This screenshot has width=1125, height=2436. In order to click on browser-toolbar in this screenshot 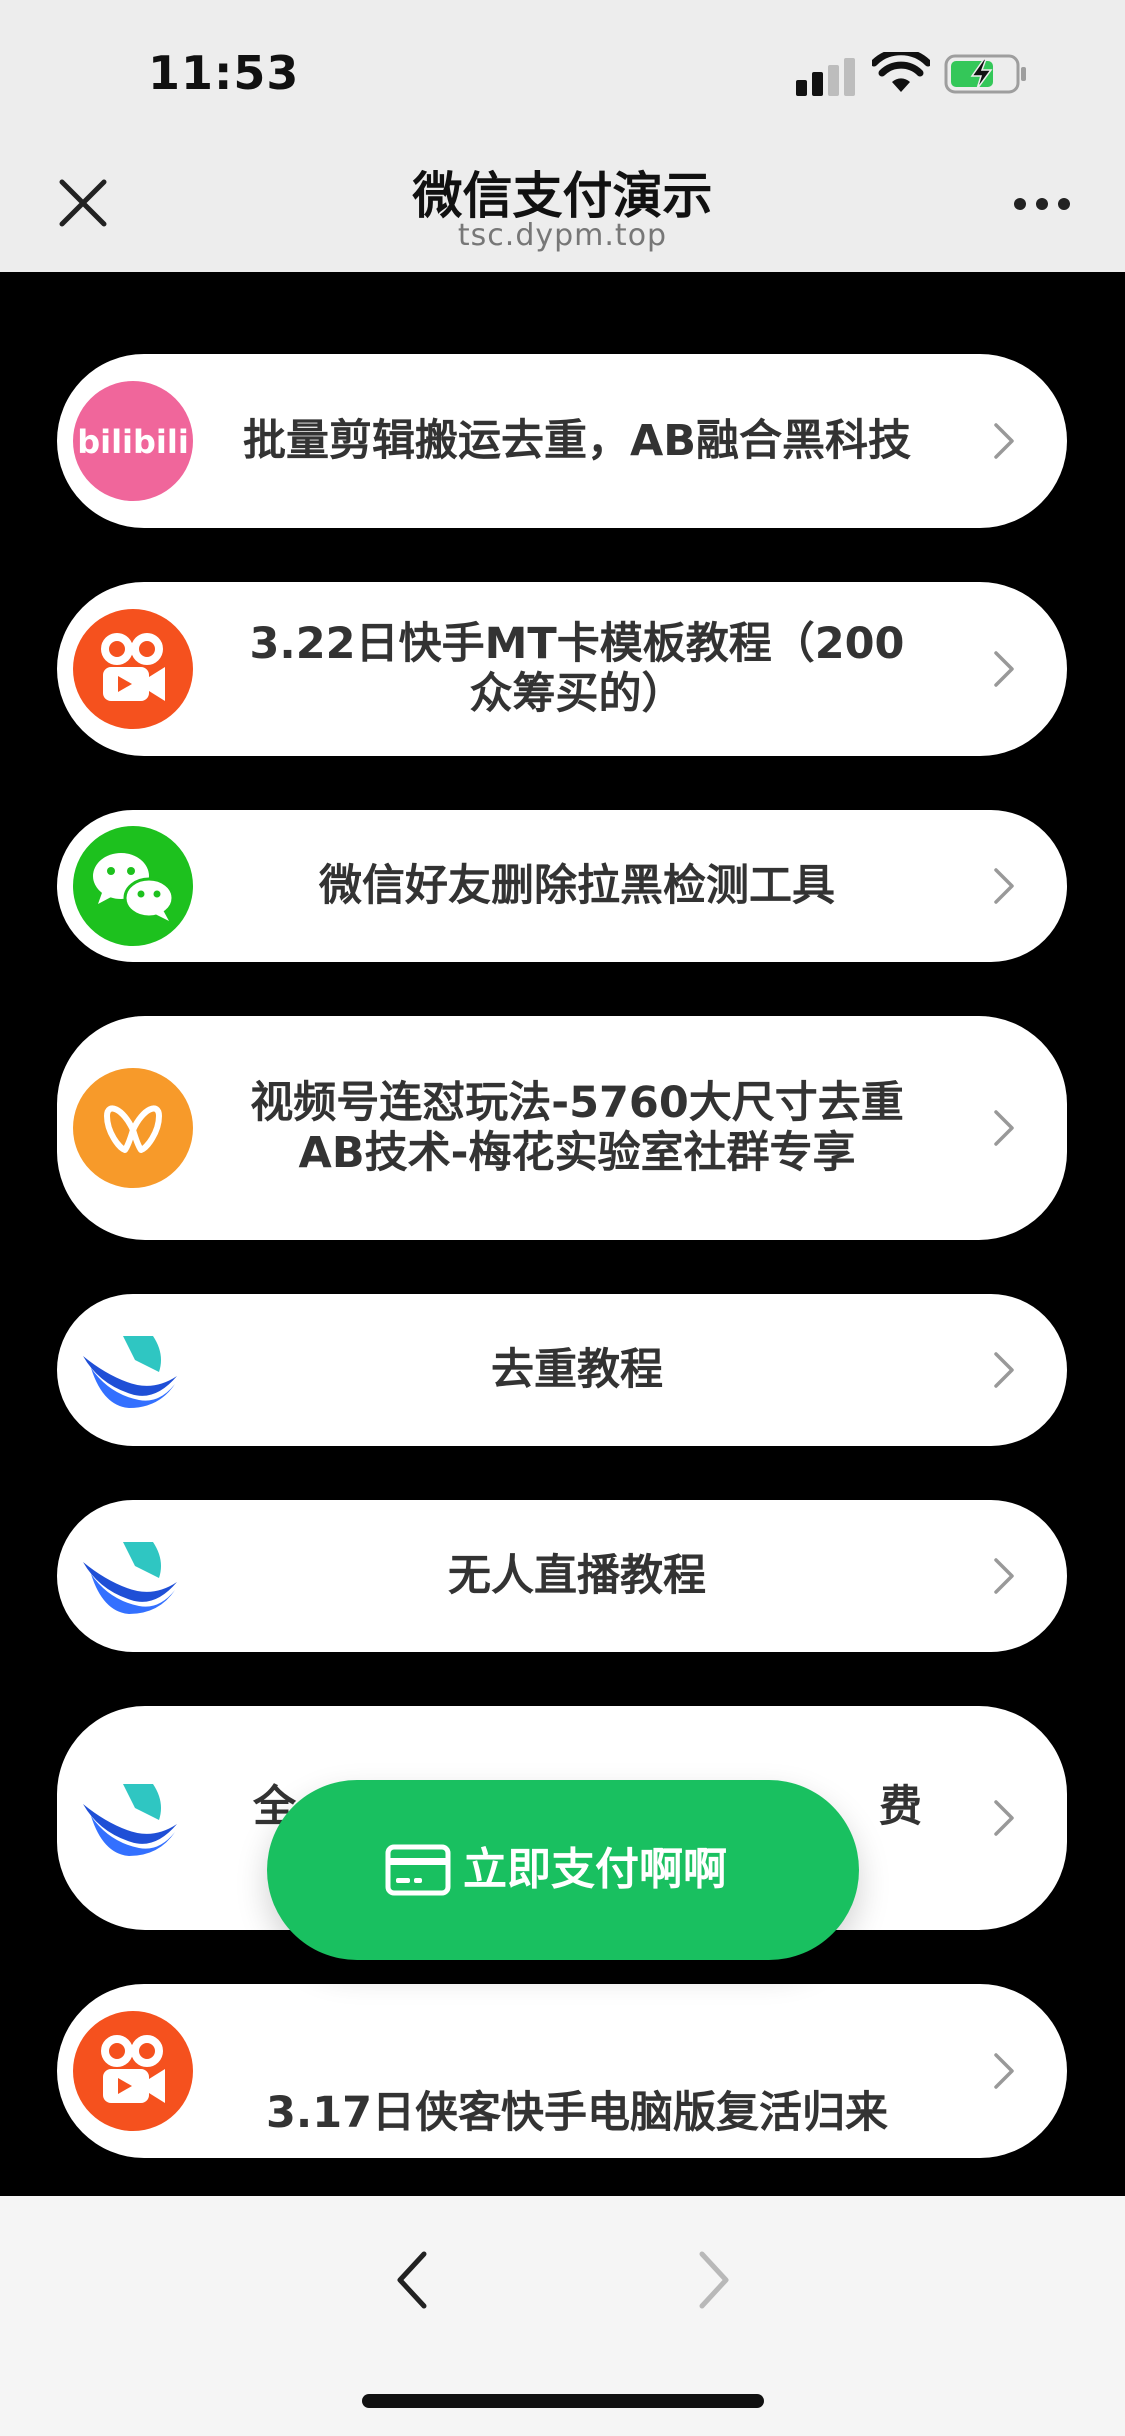, I will do `click(562, 2316)`.